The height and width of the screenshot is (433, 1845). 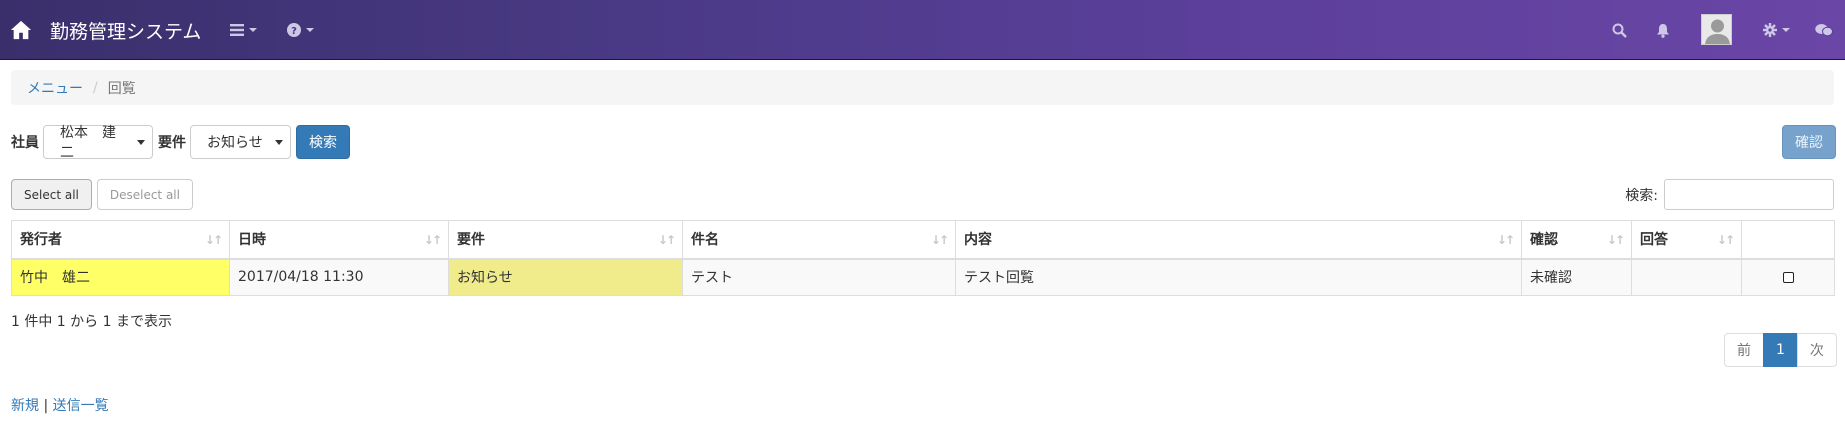 I want to click on top-navbar: 勤務管理システム ?, so click(x=922, y=30).